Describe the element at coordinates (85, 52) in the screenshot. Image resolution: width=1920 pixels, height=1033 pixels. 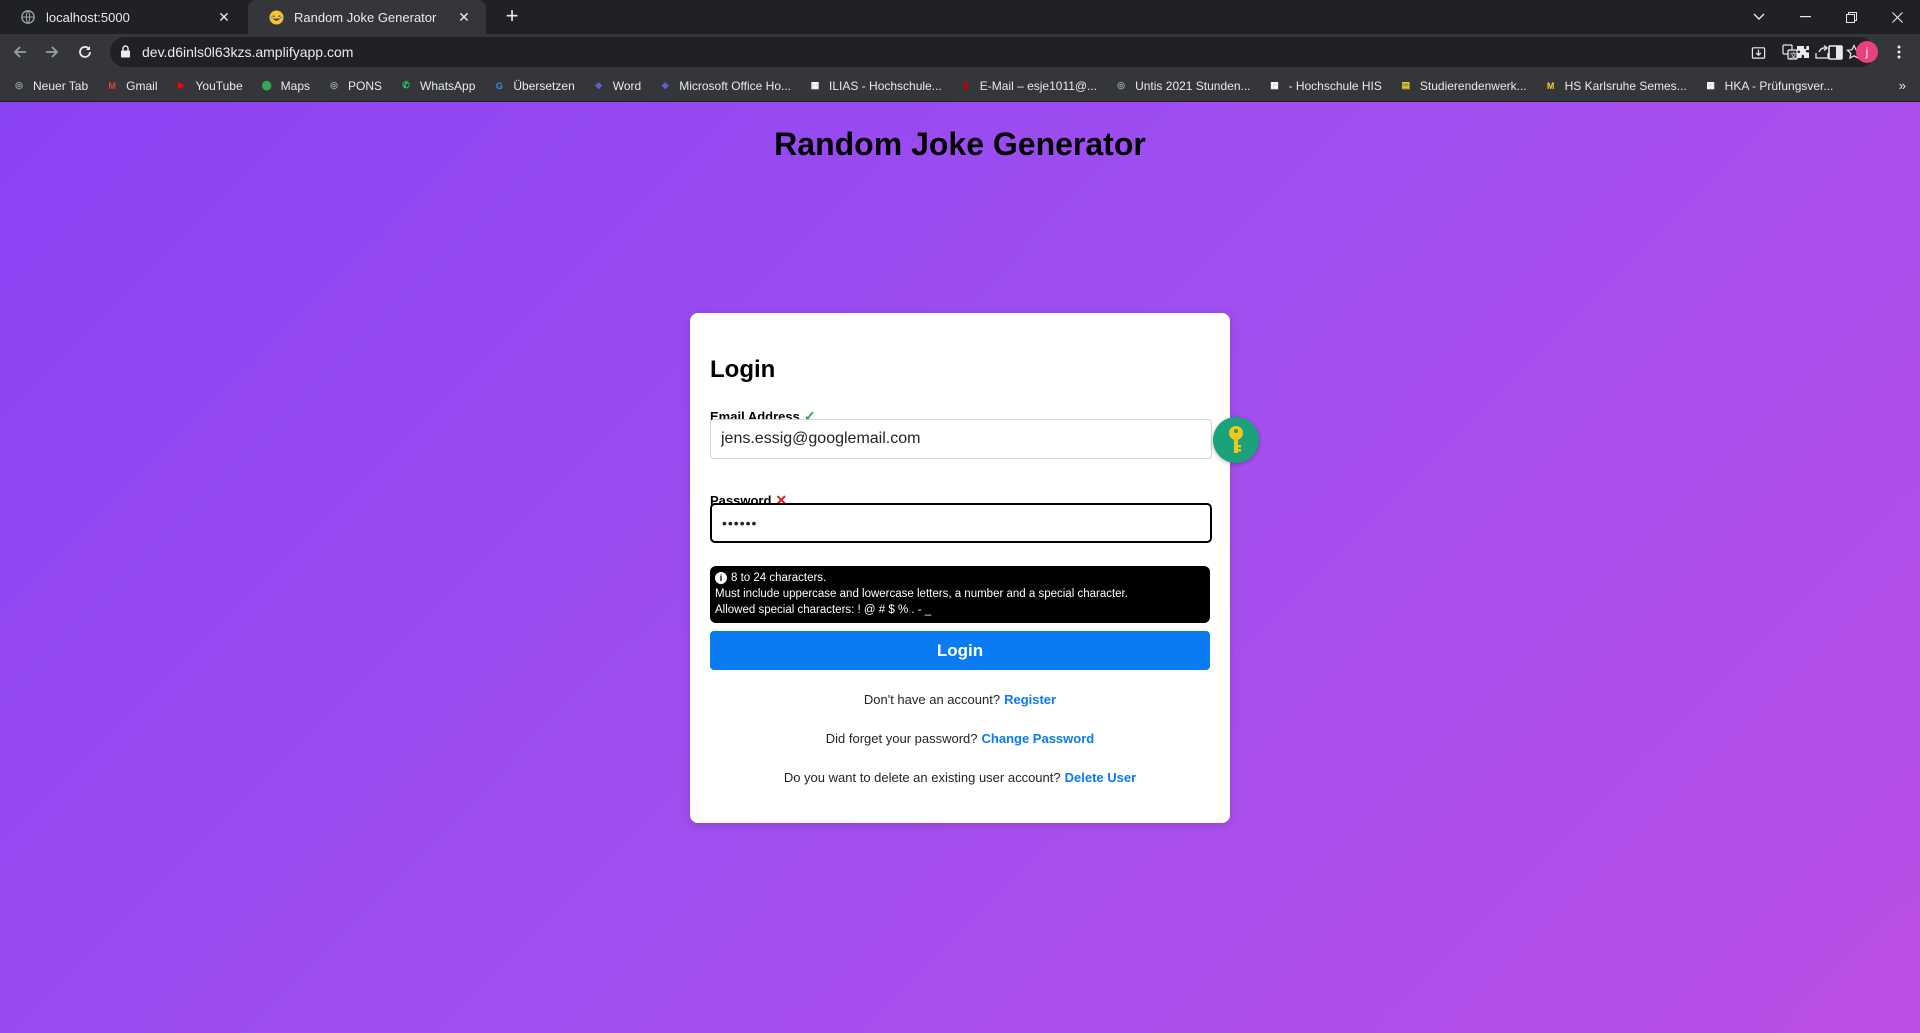
I see `reload-icon` at that location.